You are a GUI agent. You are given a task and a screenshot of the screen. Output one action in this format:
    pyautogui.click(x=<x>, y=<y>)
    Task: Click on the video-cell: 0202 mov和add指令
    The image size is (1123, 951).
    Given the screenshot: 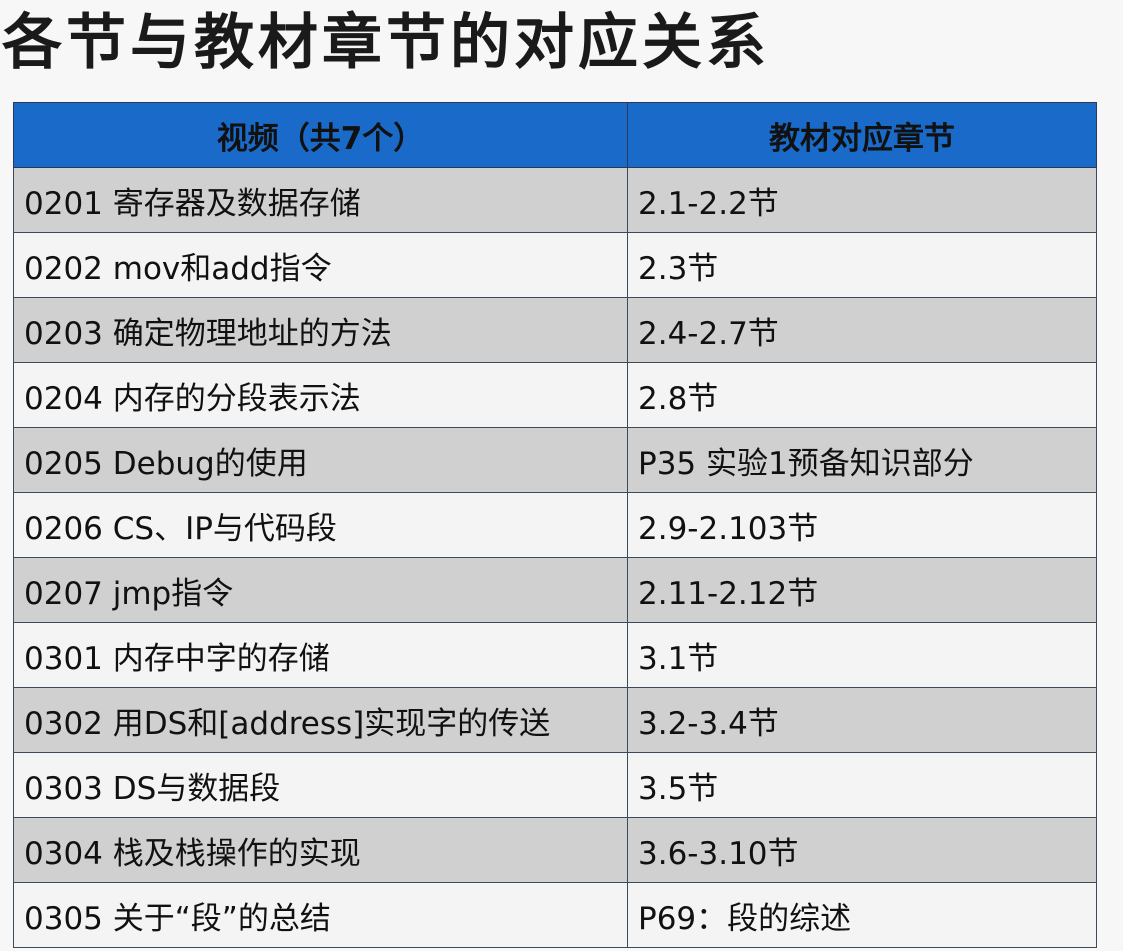 What is the action you would take?
    pyautogui.click(x=320, y=265)
    